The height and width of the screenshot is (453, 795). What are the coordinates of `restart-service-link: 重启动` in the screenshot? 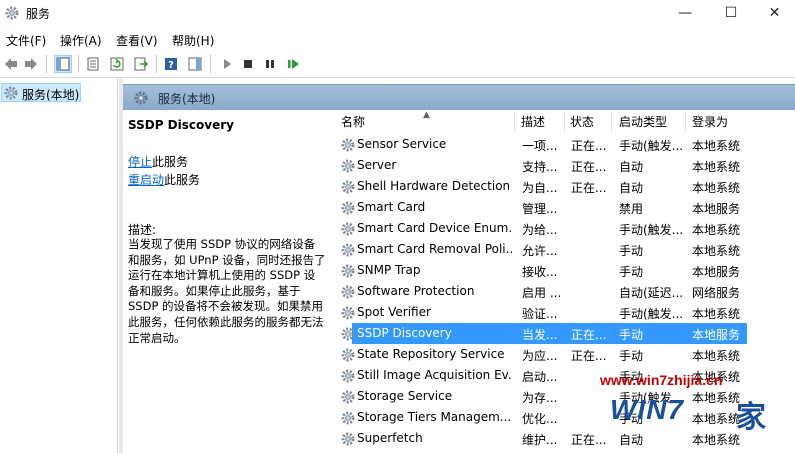 It's located at (146, 180).